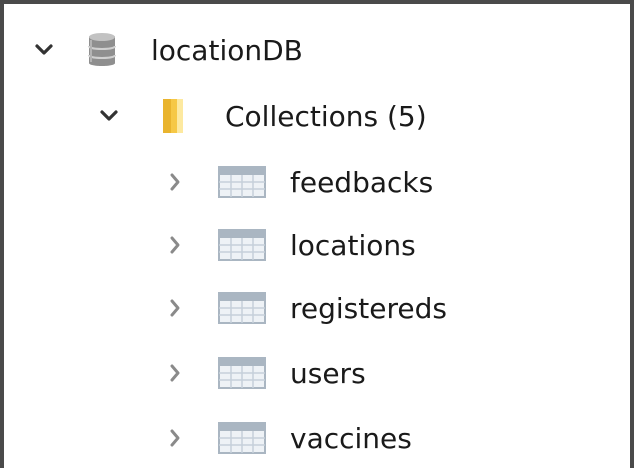 The height and width of the screenshot is (468, 634). I want to click on collection-label: locations, so click(353, 245).